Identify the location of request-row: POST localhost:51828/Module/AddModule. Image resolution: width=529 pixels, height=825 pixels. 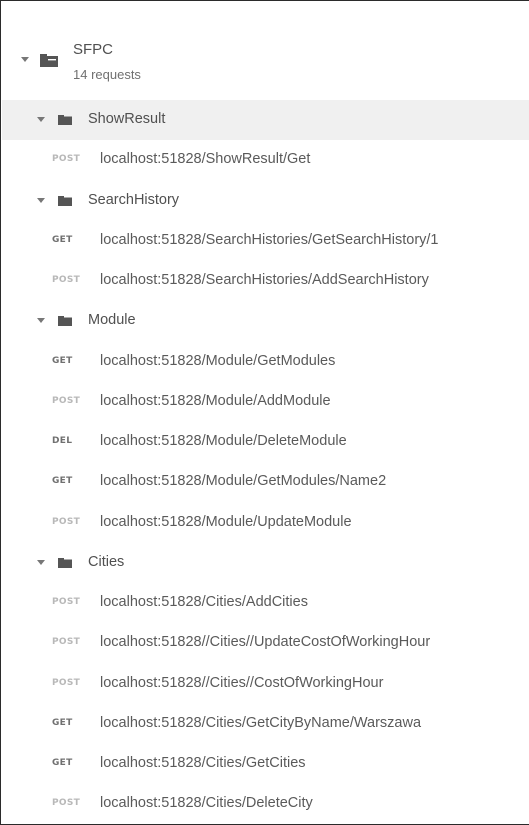
(265, 402).